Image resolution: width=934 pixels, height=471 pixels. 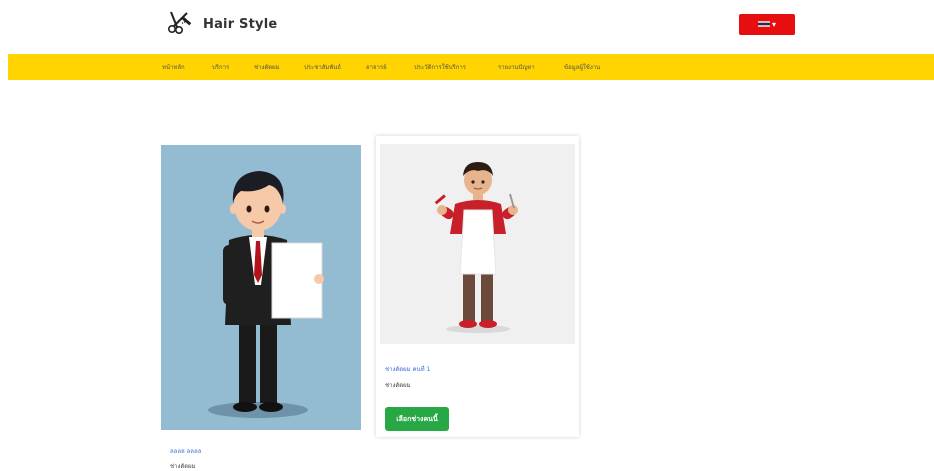 What do you see at coordinates (440, 67) in the screenshot?
I see `nav-history: ประวัติการใช้บริการ` at bounding box center [440, 67].